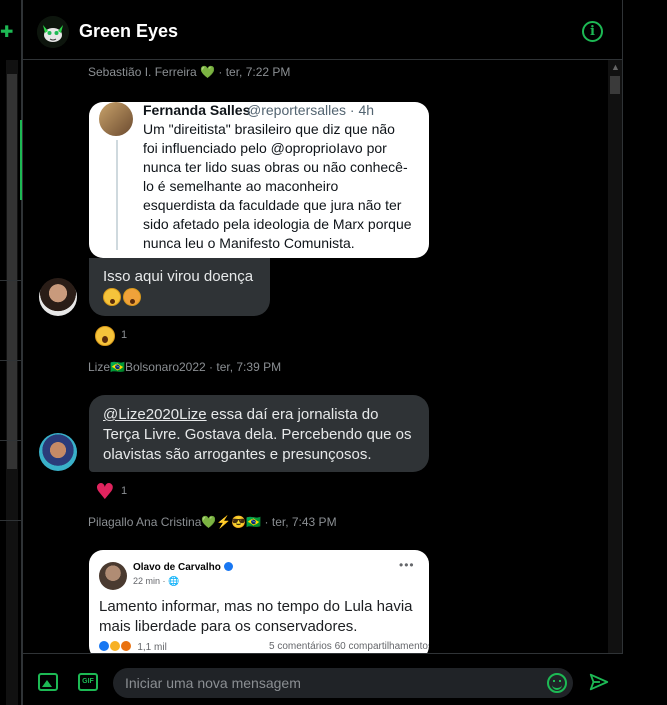  What do you see at coordinates (228, 566) in the screenshot?
I see `verified-badge-icon` at bounding box center [228, 566].